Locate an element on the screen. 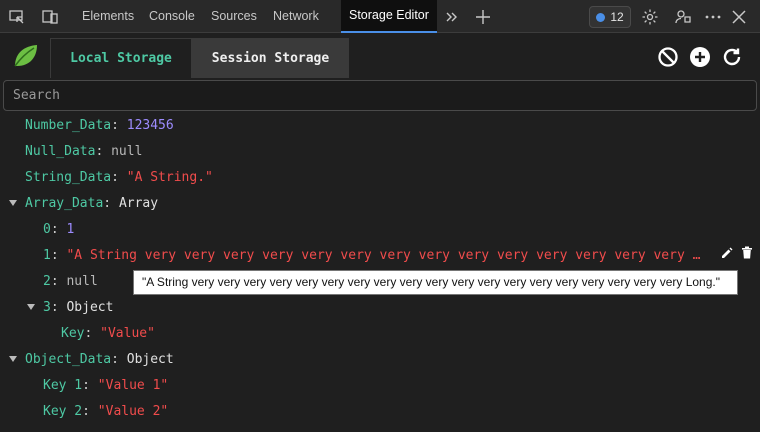 The image size is (760, 432). tree-row-object-key-1: Key 1: "Value 1" is located at coordinates (105, 386).